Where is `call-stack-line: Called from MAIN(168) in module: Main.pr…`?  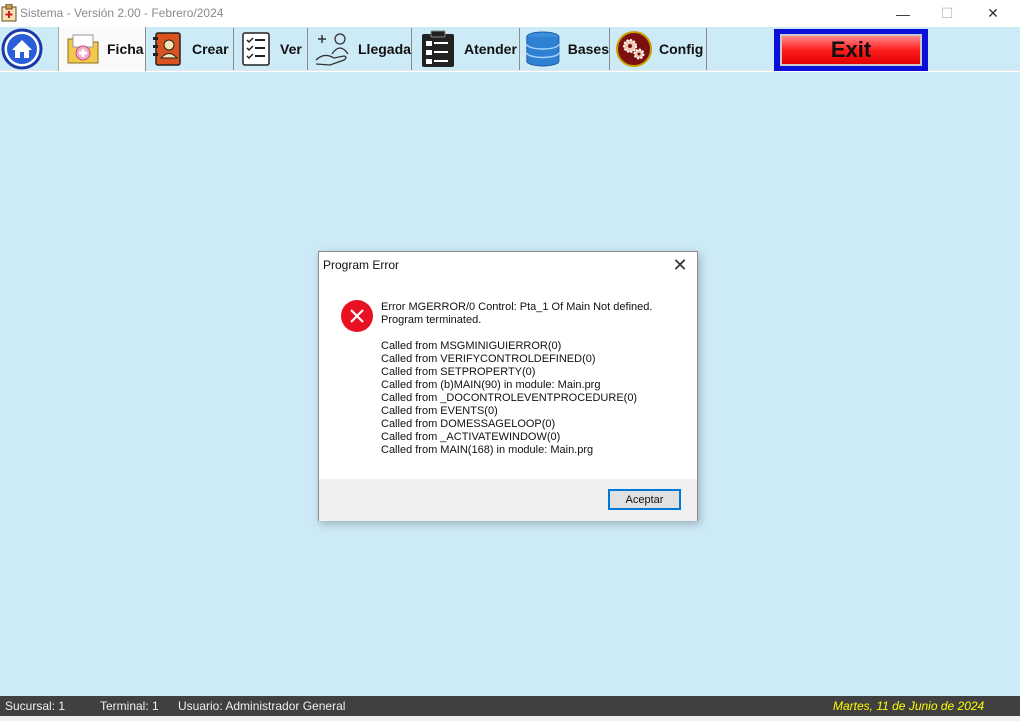 call-stack-line: Called from MAIN(168) in module: Main.pr… is located at coordinates (487, 450).